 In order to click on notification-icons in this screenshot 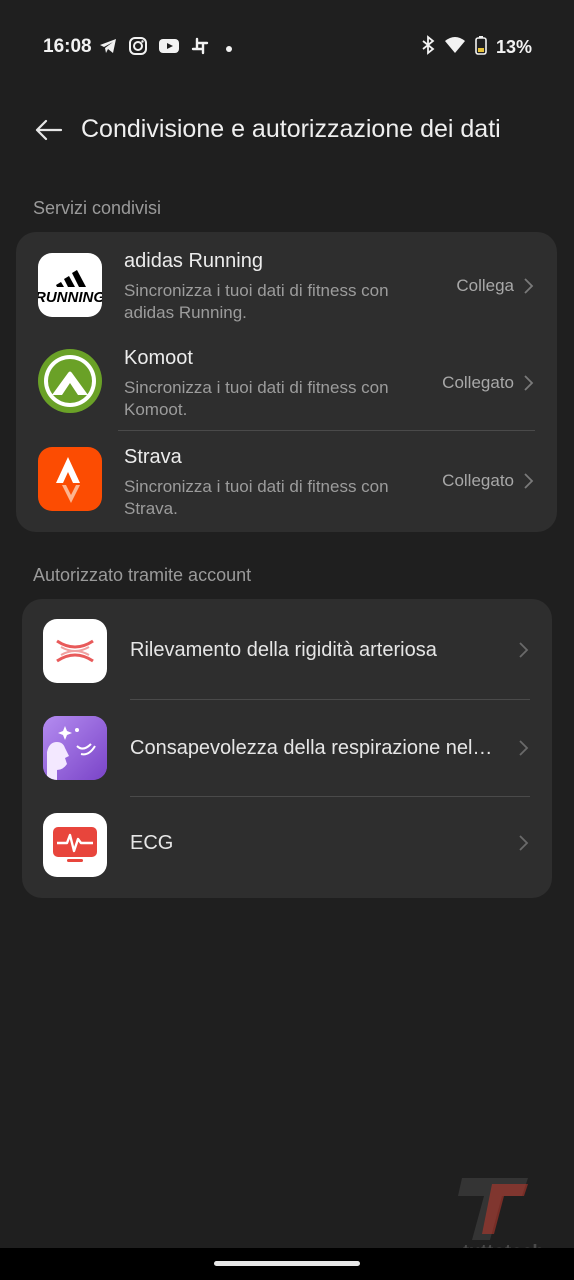, I will do `click(165, 48)`.